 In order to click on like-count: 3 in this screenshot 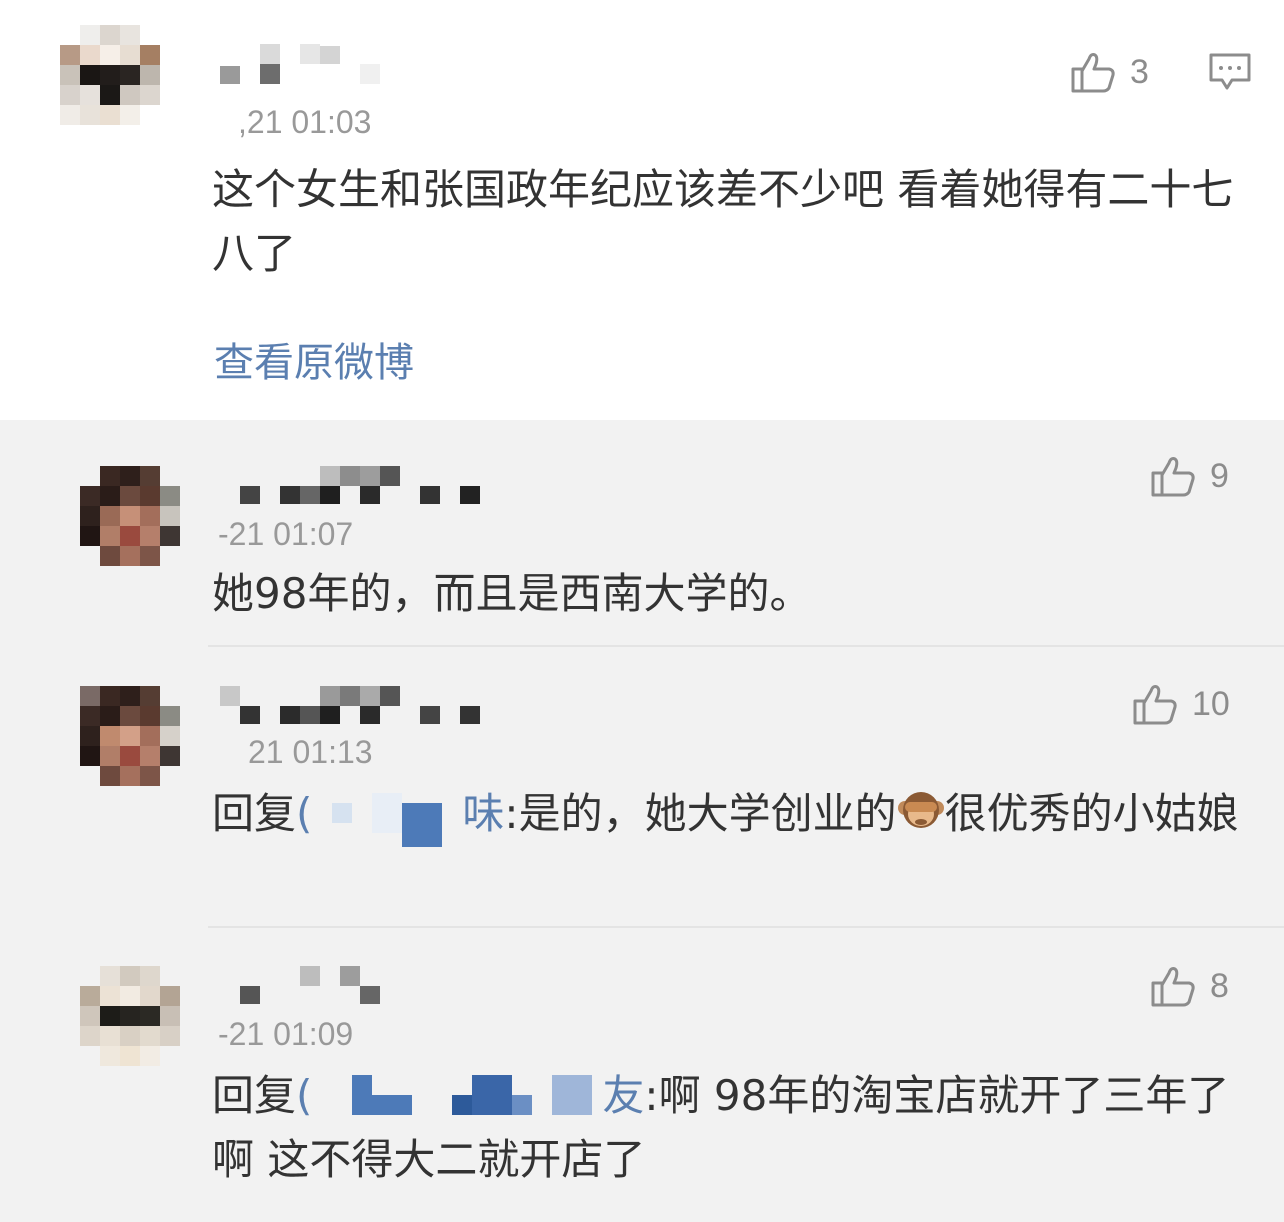, I will do `click(1139, 71)`.